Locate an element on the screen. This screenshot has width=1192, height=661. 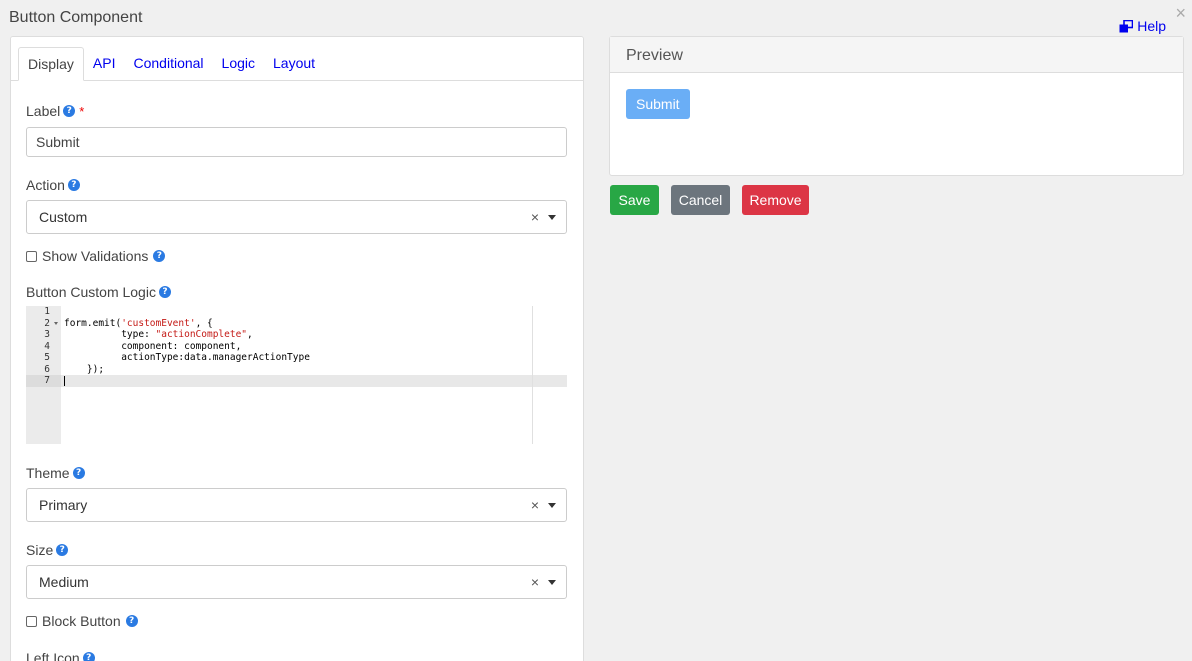
line-number: 5 is located at coordinates (47, 357).